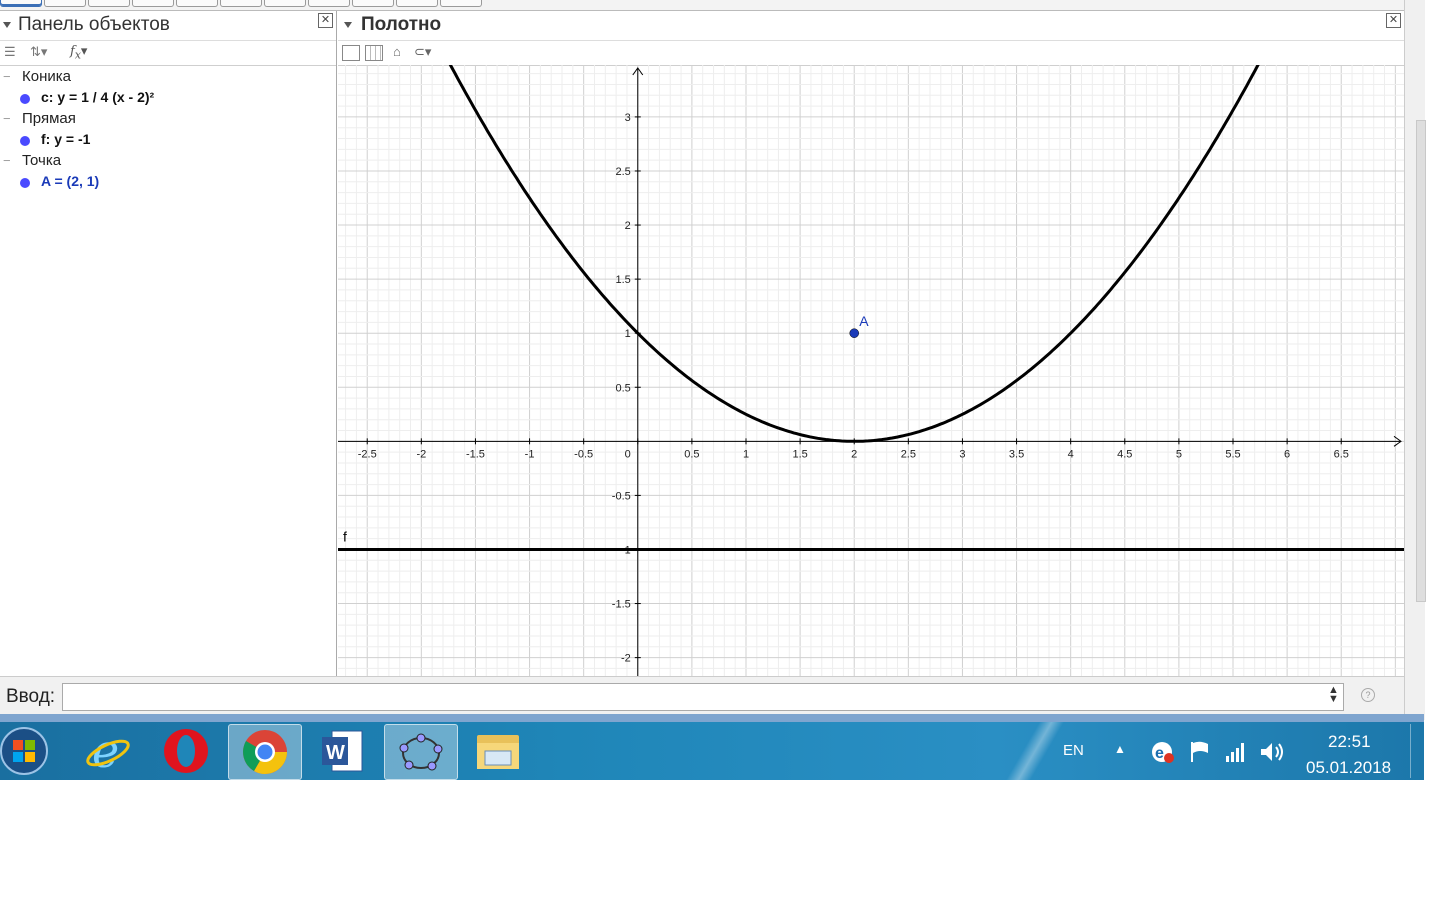 The width and height of the screenshot is (1440, 900). What do you see at coordinates (1073, 750) in the screenshot?
I see `language-indicator: EN` at bounding box center [1073, 750].